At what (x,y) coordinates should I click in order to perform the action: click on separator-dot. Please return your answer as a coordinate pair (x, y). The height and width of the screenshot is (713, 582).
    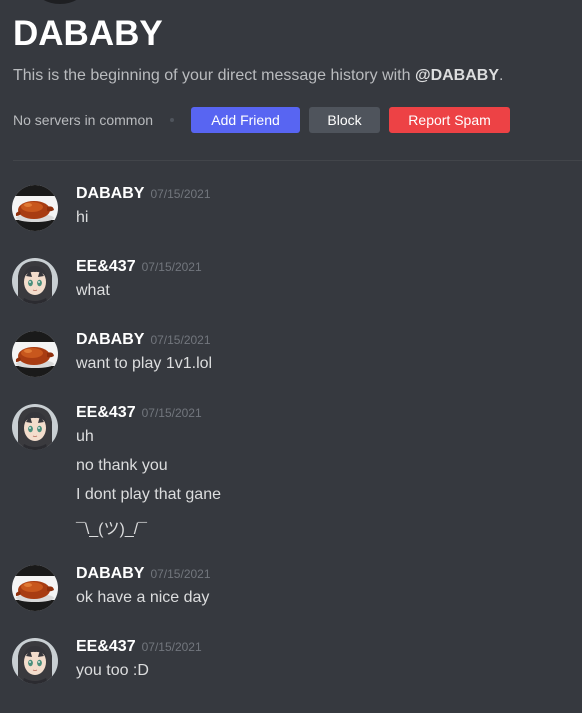
    Looking at the image, I should click on (172, 120).